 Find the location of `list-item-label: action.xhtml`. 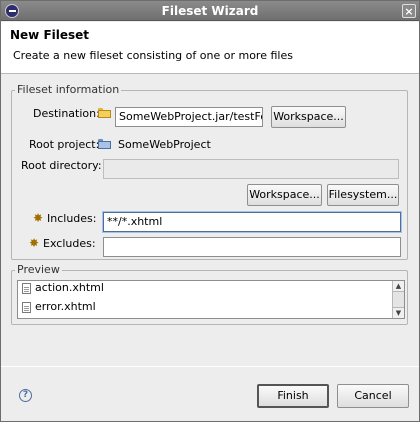

list-item-label: action.xhtml is located at coordinates (69, 287).